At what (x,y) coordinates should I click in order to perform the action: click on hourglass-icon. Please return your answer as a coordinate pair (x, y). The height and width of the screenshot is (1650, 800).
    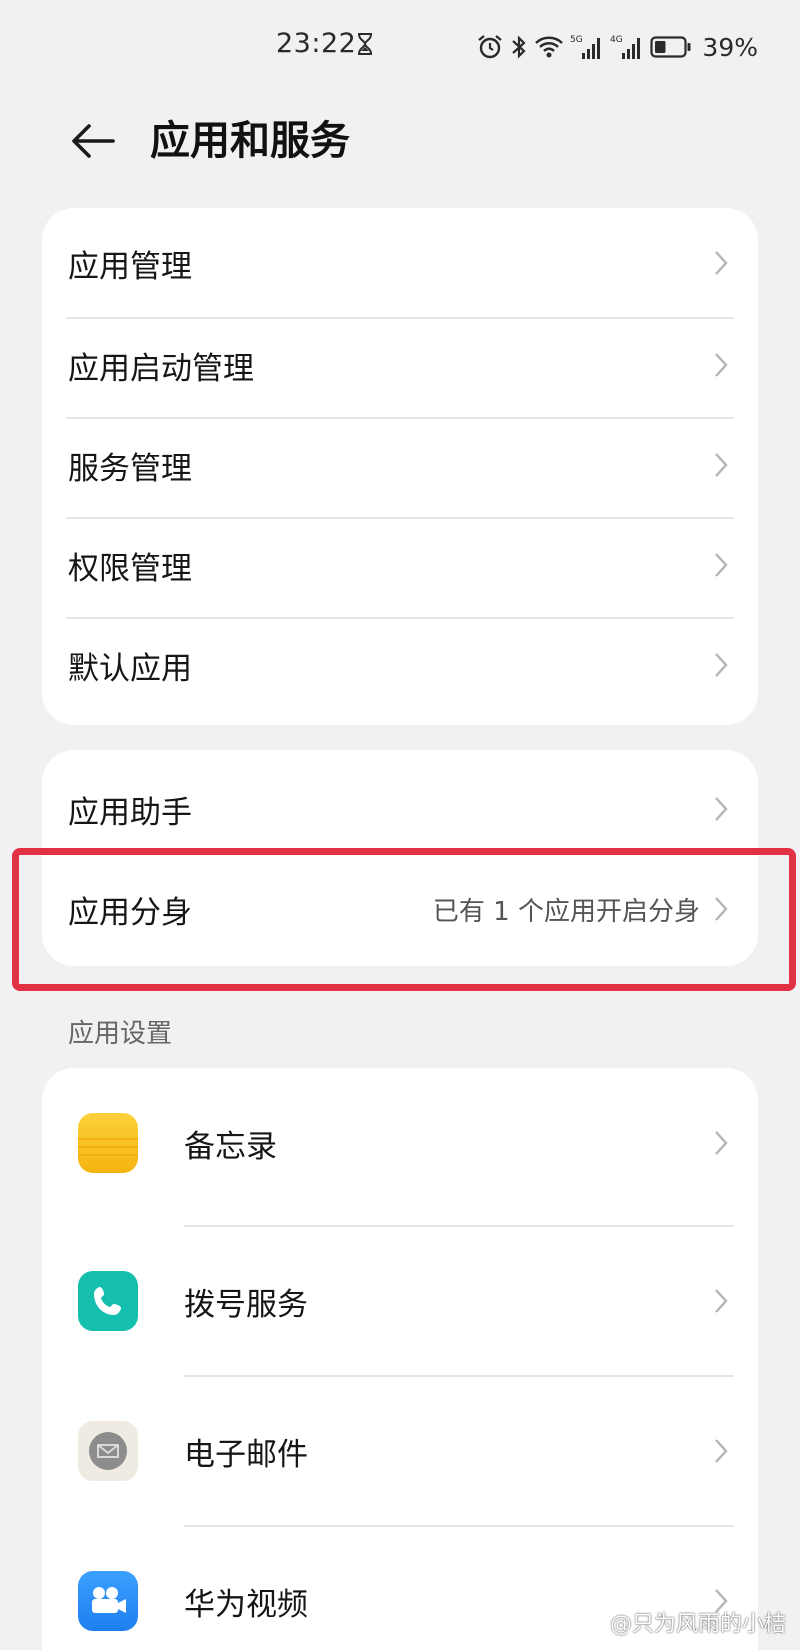
    Looking at the image, I should click on (365, 47).